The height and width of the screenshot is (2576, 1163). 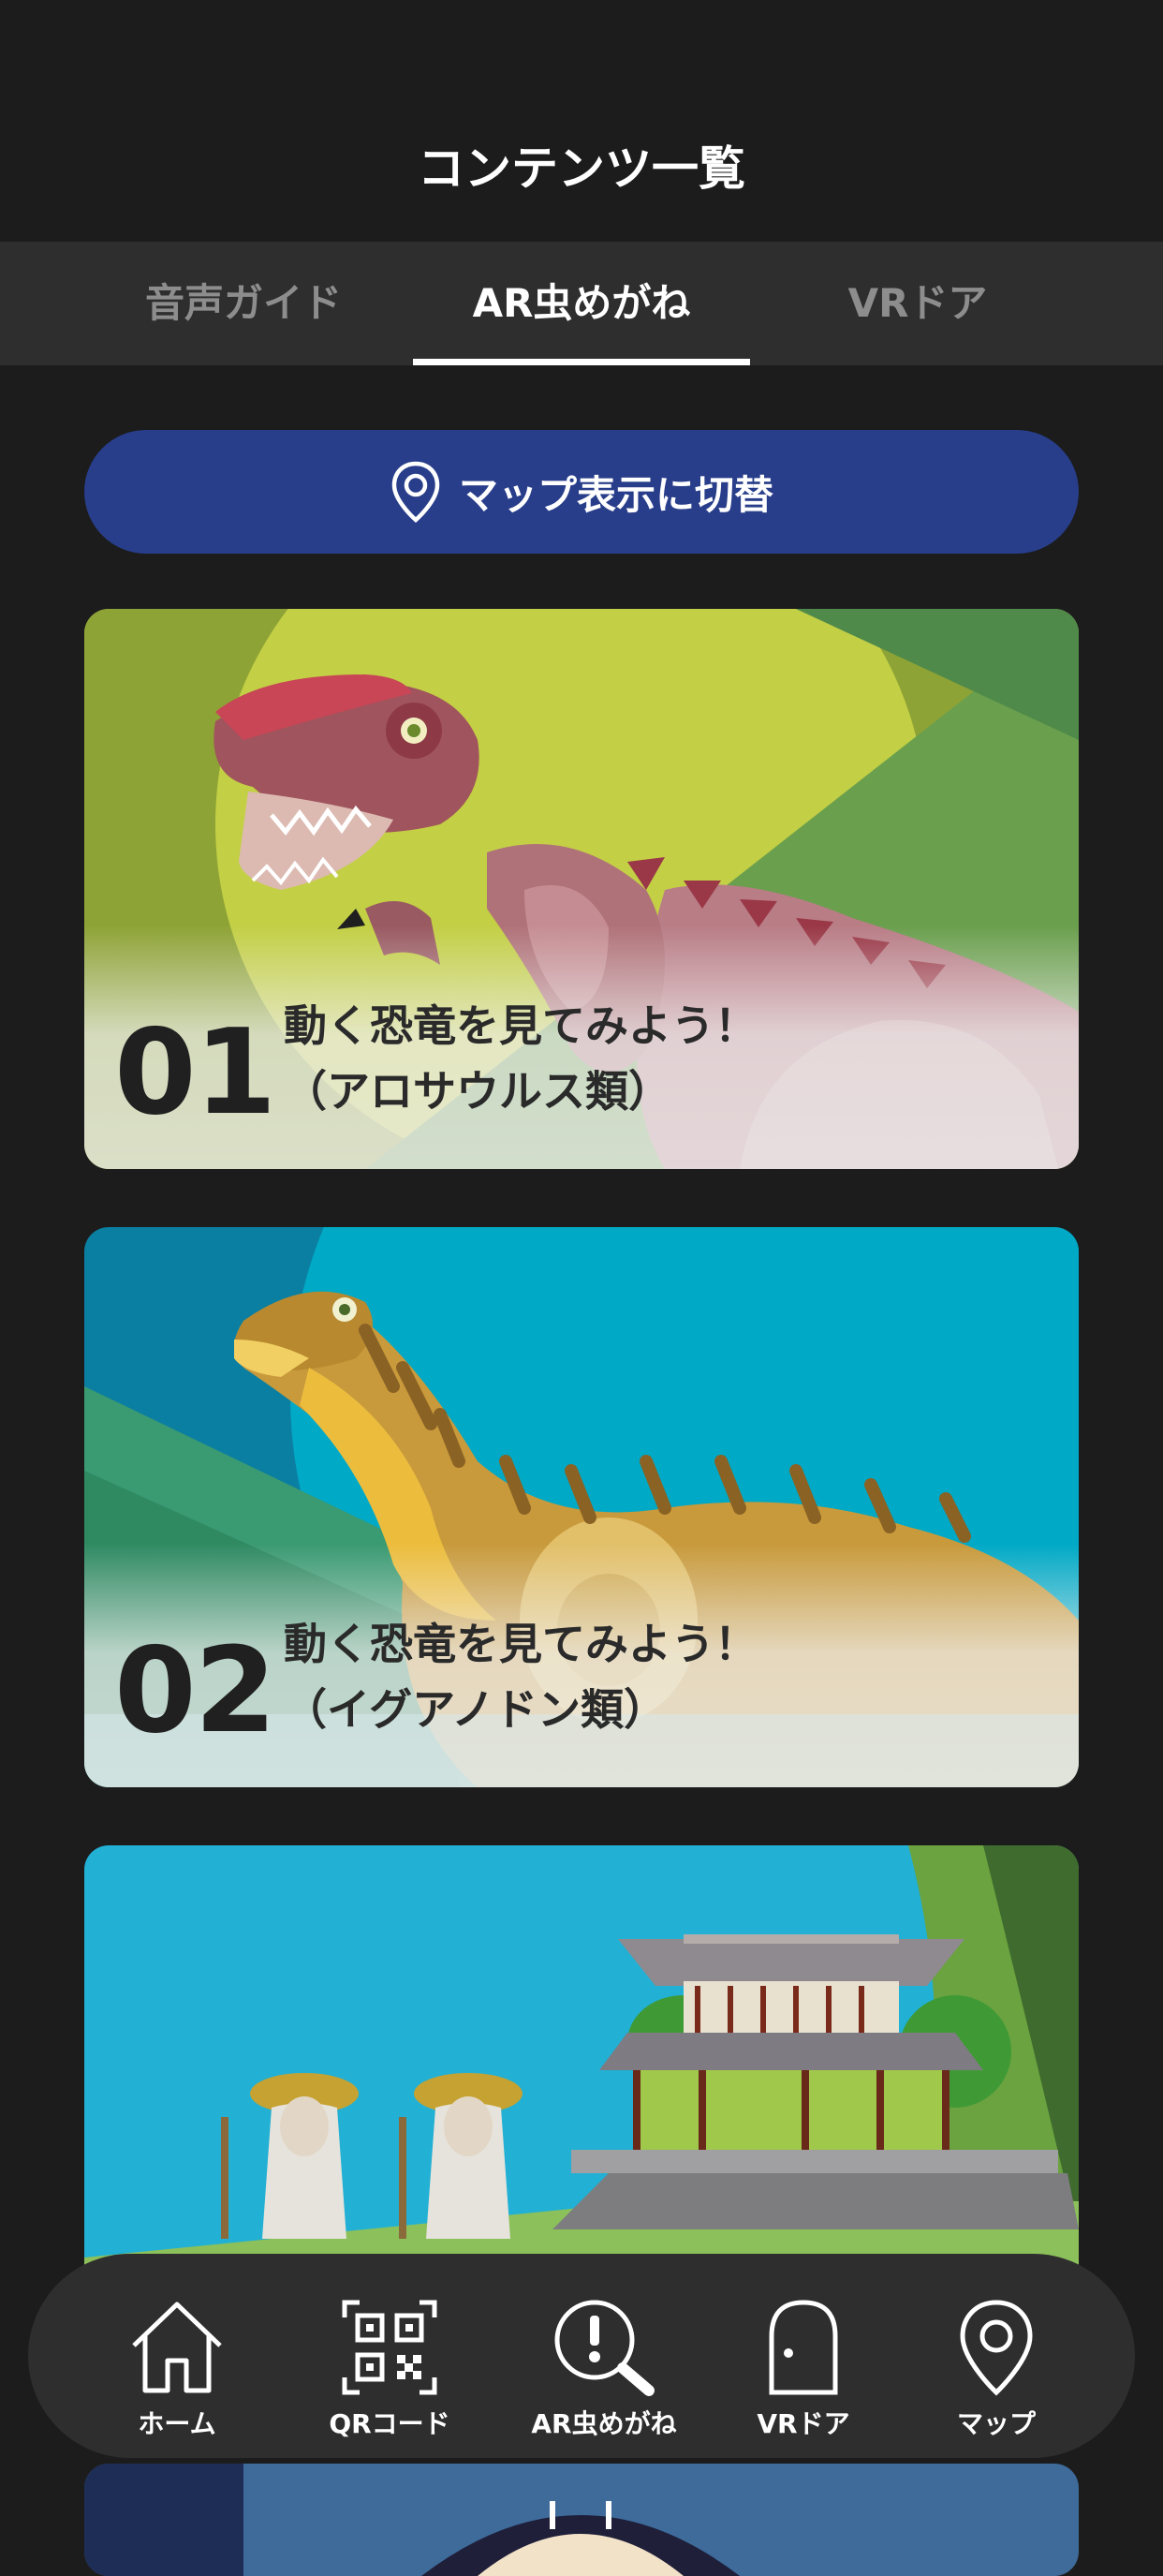 I want to click on nav-vr-door: VRドア, so click(x=803, y=2366).